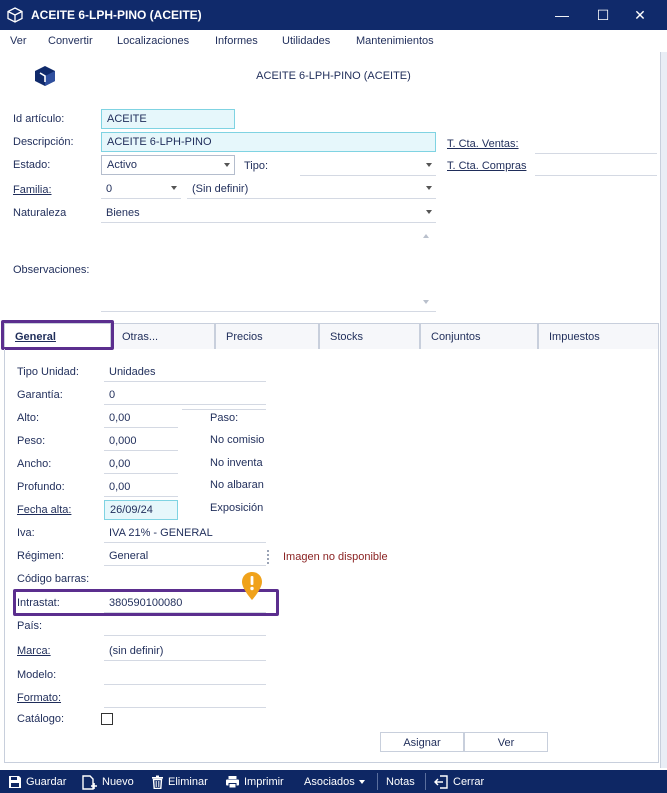 The width and height of the screenshot is (667, 793). What do you see at coordinates (168, 119) in the screenshot?
I see `id-field: ACEITE` at bounding box center [168, 119].